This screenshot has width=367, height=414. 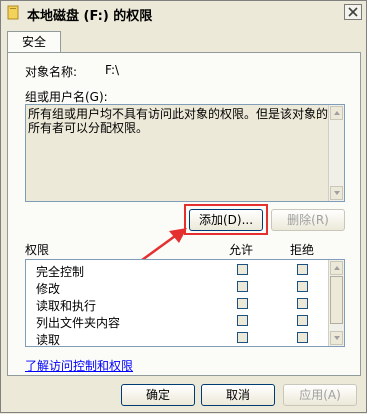 What do you see at coordinates (177, 304) in the screenshot?
I see `permission-row: 读取和执行` at bounding box center [177, 304].